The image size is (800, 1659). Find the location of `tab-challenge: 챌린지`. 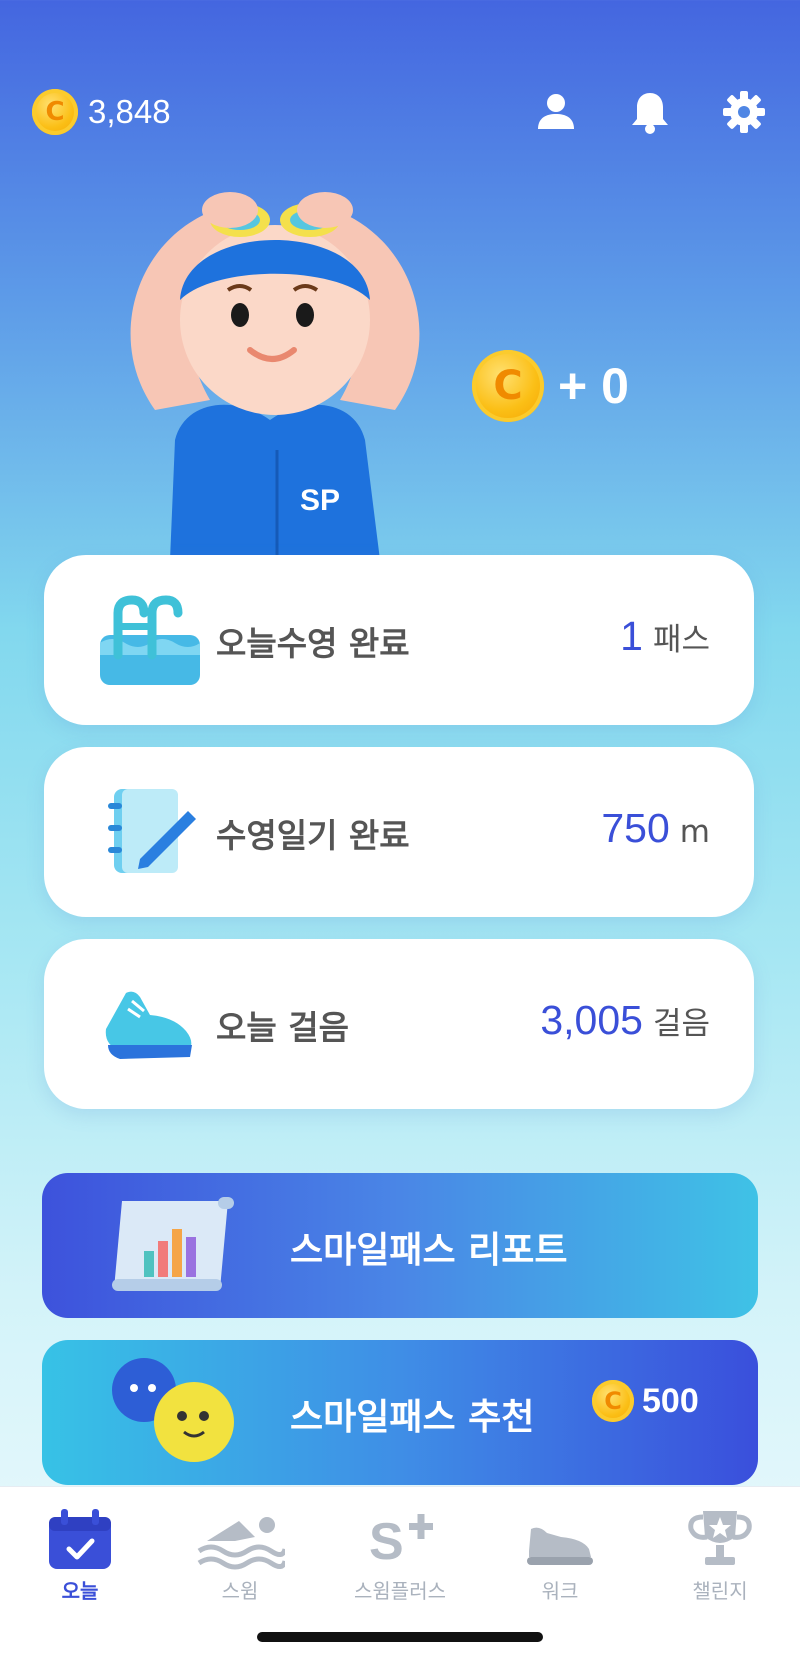

tab-challenge: 챌린지 is located at coordinates (720, 1557).